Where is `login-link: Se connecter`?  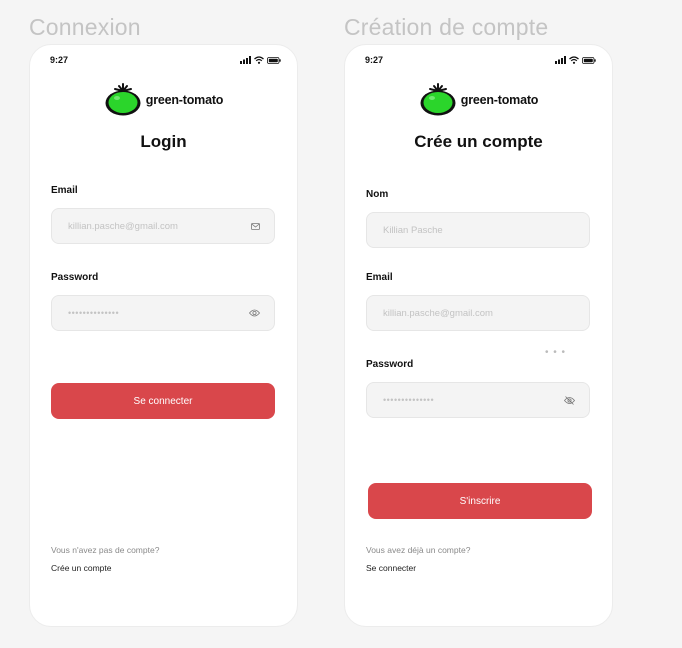 login-link: Se connecter is located at coordinates (391, 568).